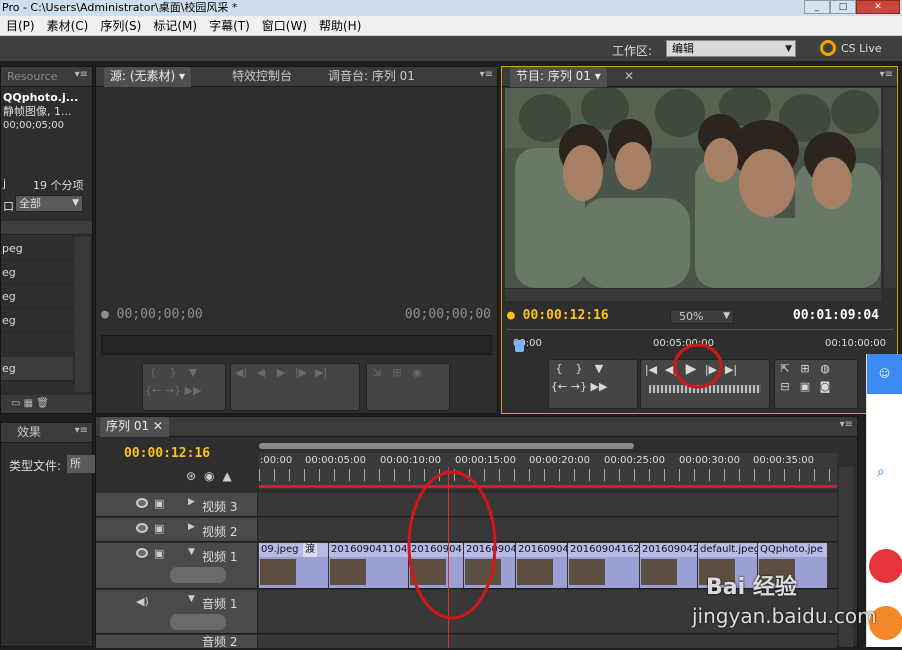 The height and width of the screenshot is (650, 902). I want to click on extract-icon: ⊞, so click(805, 369).